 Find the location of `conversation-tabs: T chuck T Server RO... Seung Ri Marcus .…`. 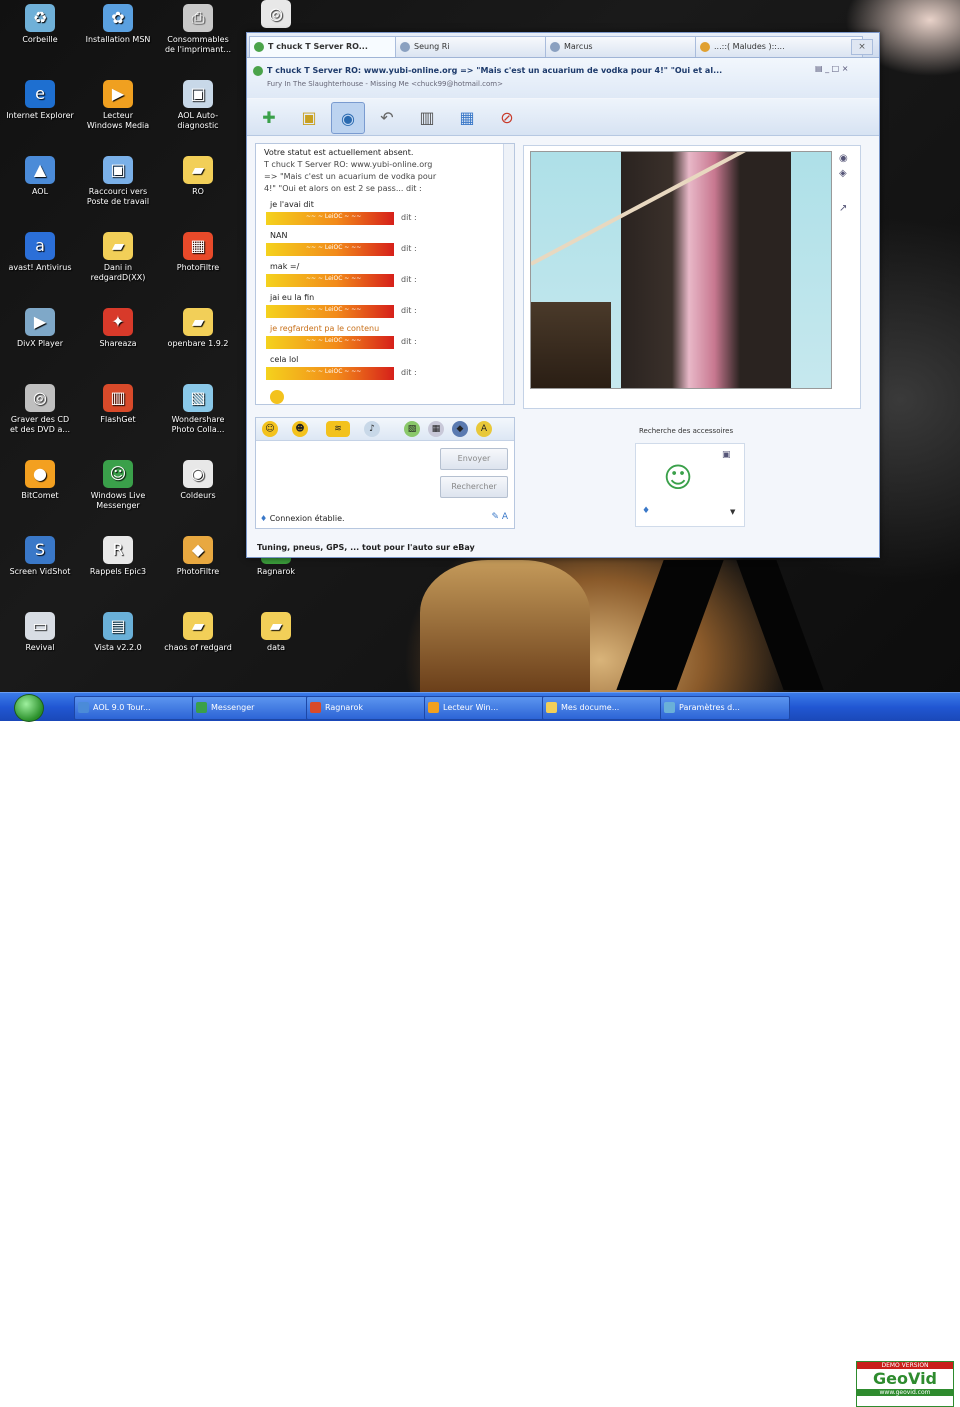

conversation-tabs: T chuck T Server RO... Seung Ri Marcus .… is located at coordinates (563, 45).